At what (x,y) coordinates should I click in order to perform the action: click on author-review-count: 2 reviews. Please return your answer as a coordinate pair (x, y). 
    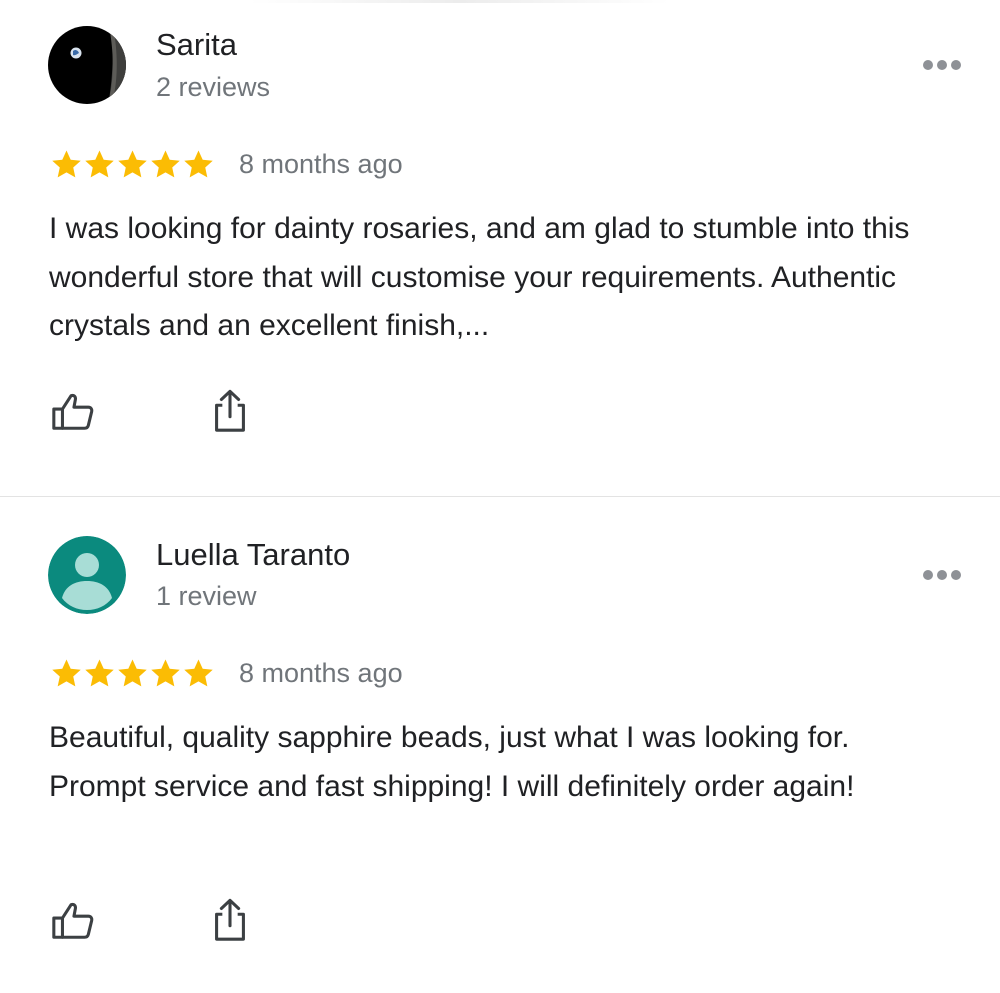
    Looking at the image, I should click on (213, 87).